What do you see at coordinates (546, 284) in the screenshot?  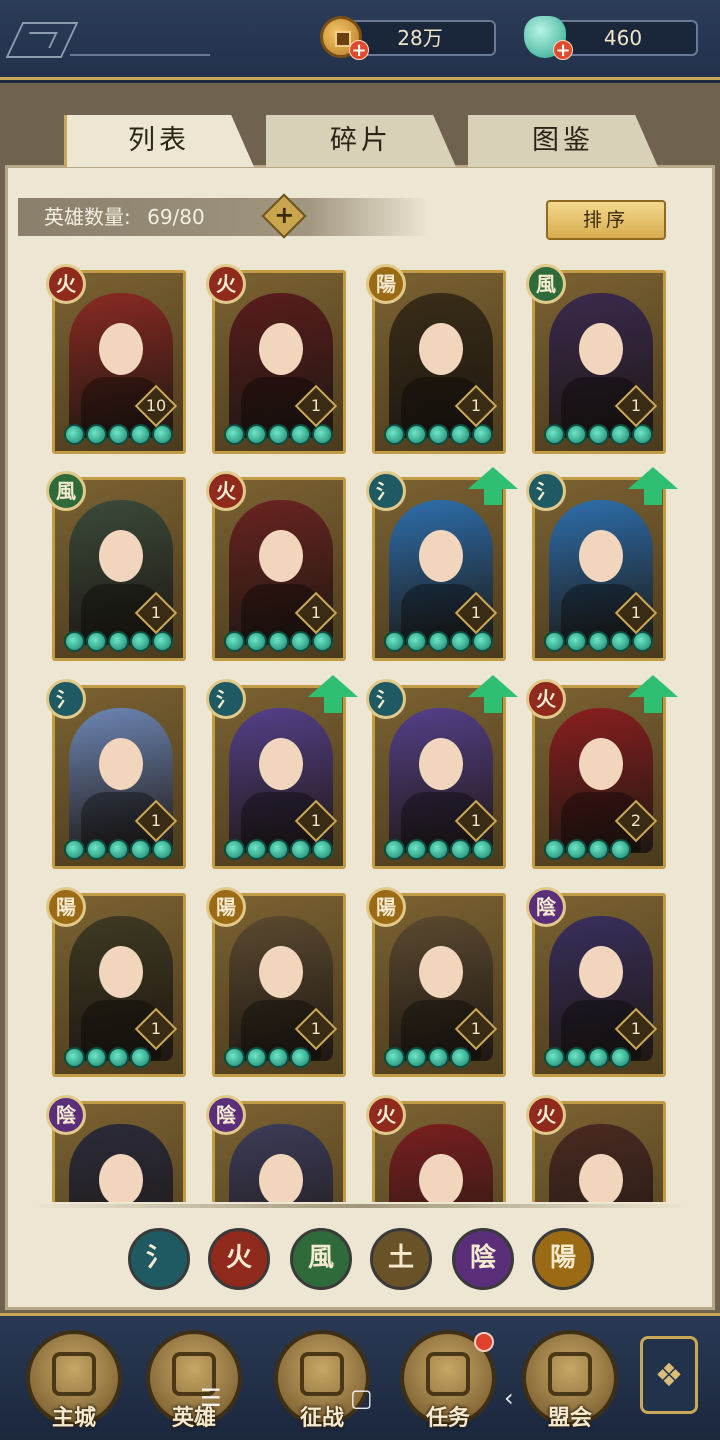 I see `element-badge-icon: 風` at bounding box center [546, 284].